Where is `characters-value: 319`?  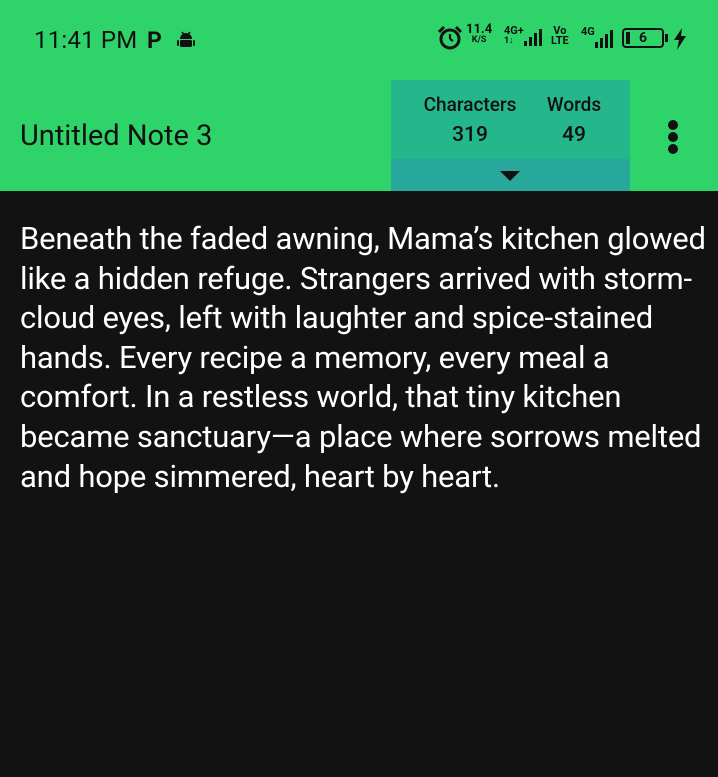 characters-value: 319 is located at coordinates (470, 135).